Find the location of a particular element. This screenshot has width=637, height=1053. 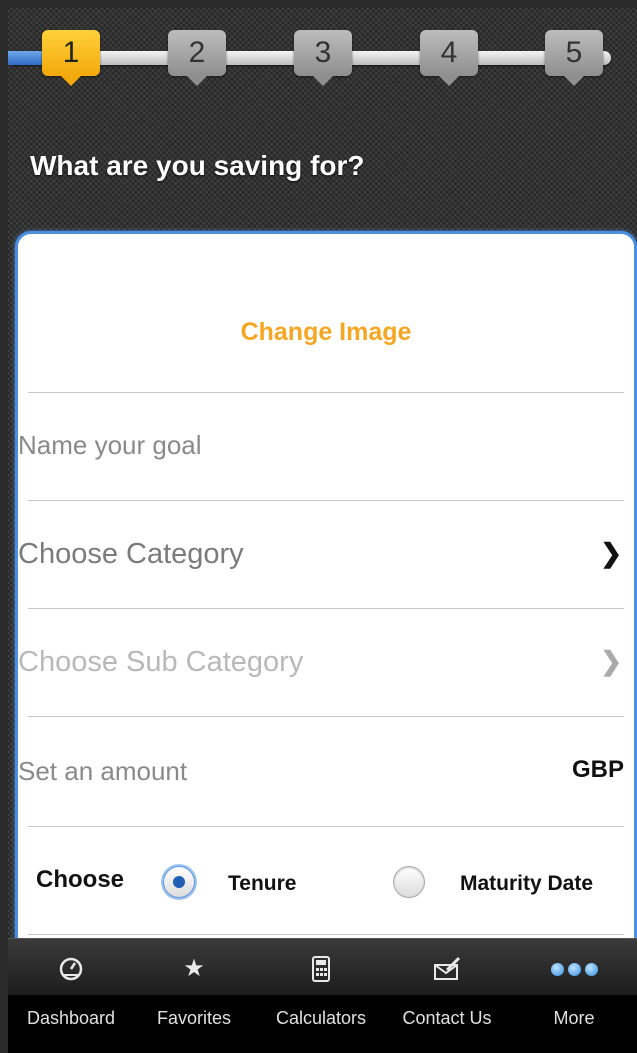

contact-icon is located at coordinates (447, 969).